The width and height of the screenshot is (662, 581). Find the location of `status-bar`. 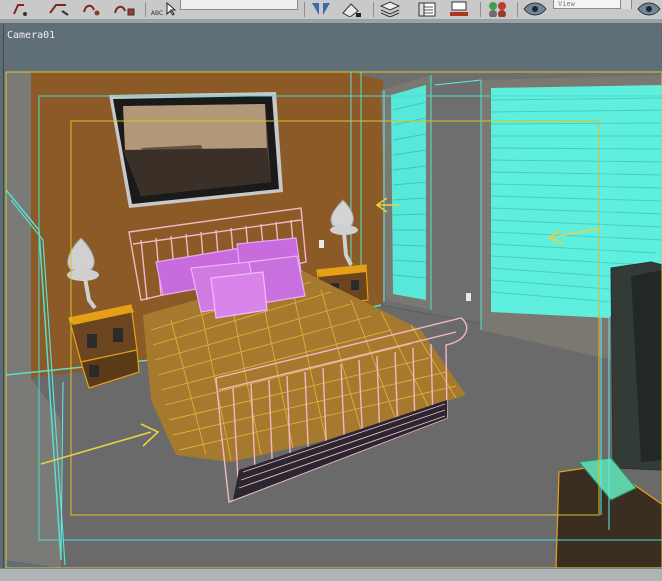

status-bar is located at coordinates (331, 574).